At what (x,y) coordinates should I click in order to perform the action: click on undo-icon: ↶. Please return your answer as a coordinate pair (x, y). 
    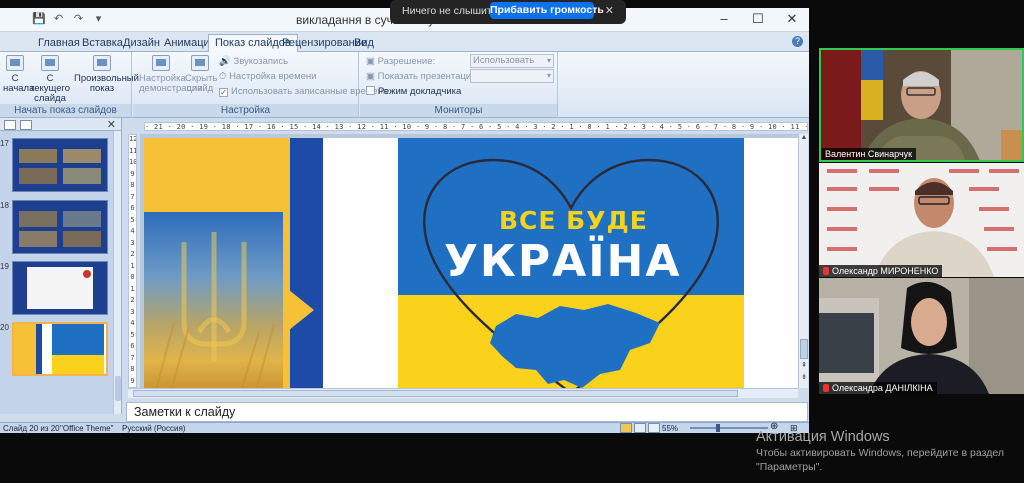
    Looking at the image, I should click on (58, 19).